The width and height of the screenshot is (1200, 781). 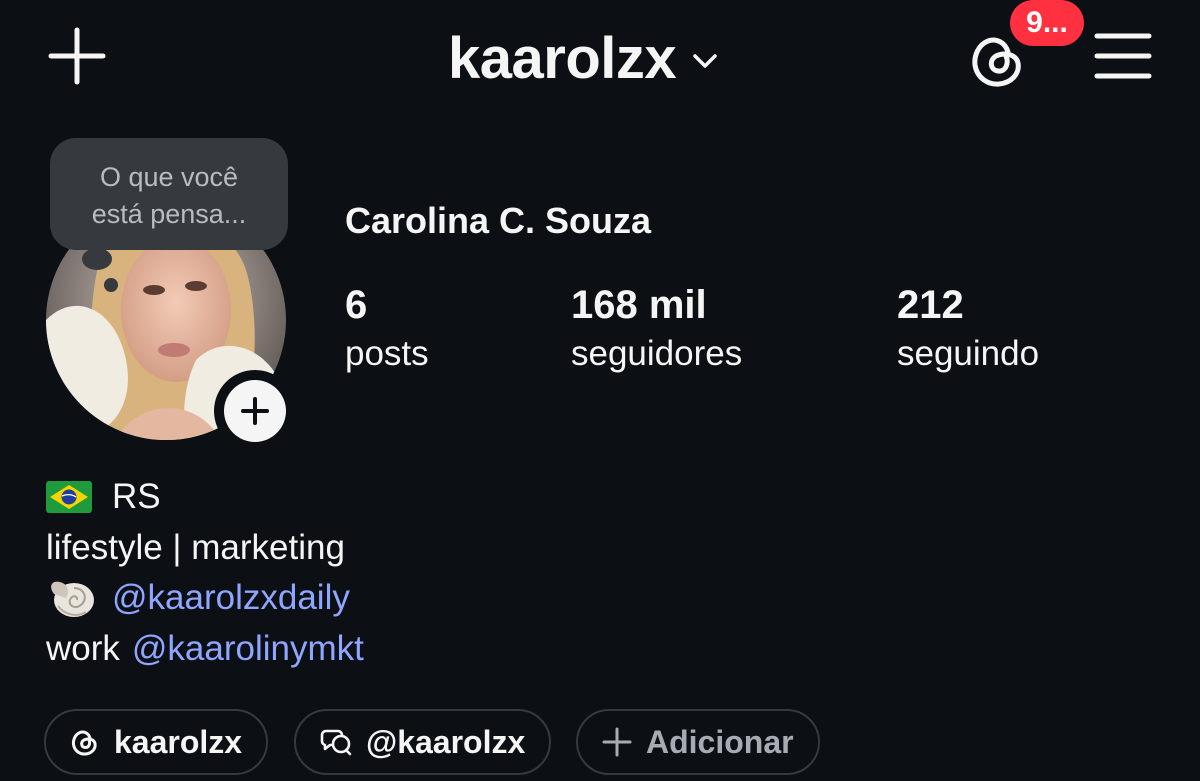 What do you see at coordinates (387, 353) in the screenshot?
I see `stat-label: posts` at bounding box center [387, 353].